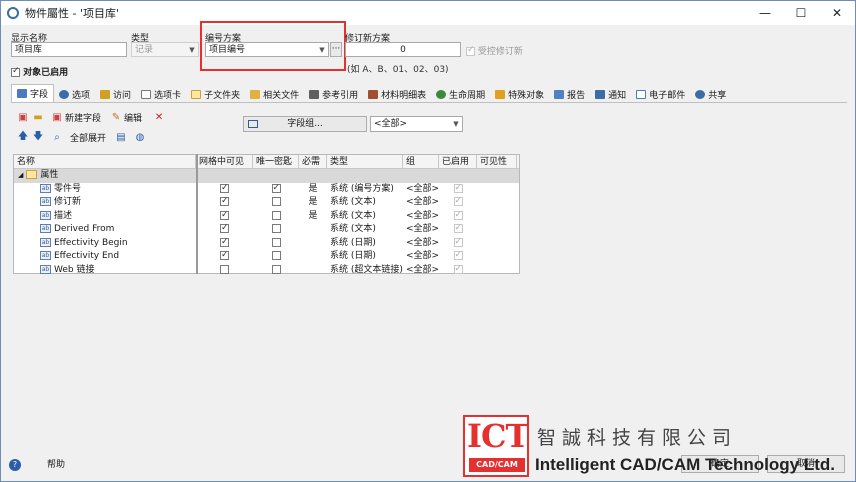  What do you see at coordinates (365, 161) in the screenshot?
I see `column-header-type: 类型` at bounding box center [365, 161].